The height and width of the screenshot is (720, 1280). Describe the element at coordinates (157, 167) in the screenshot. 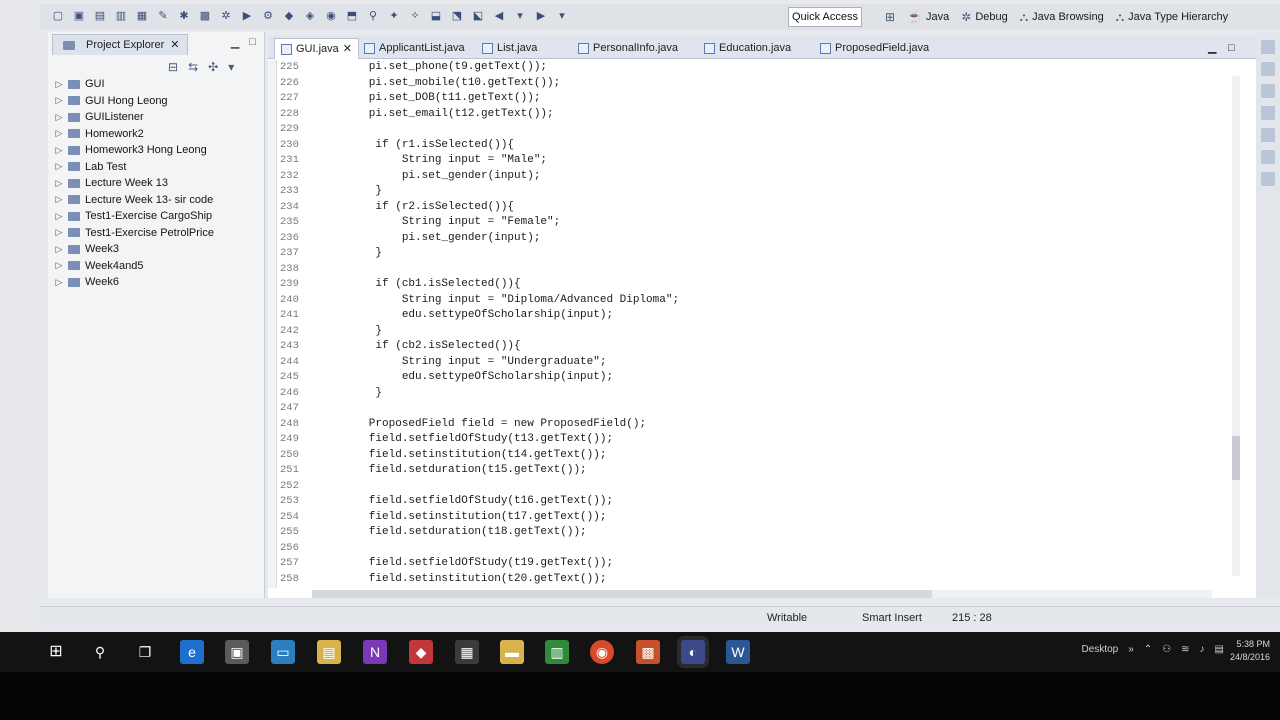

I see `tree-item: ▷ Lab Test` at that location.